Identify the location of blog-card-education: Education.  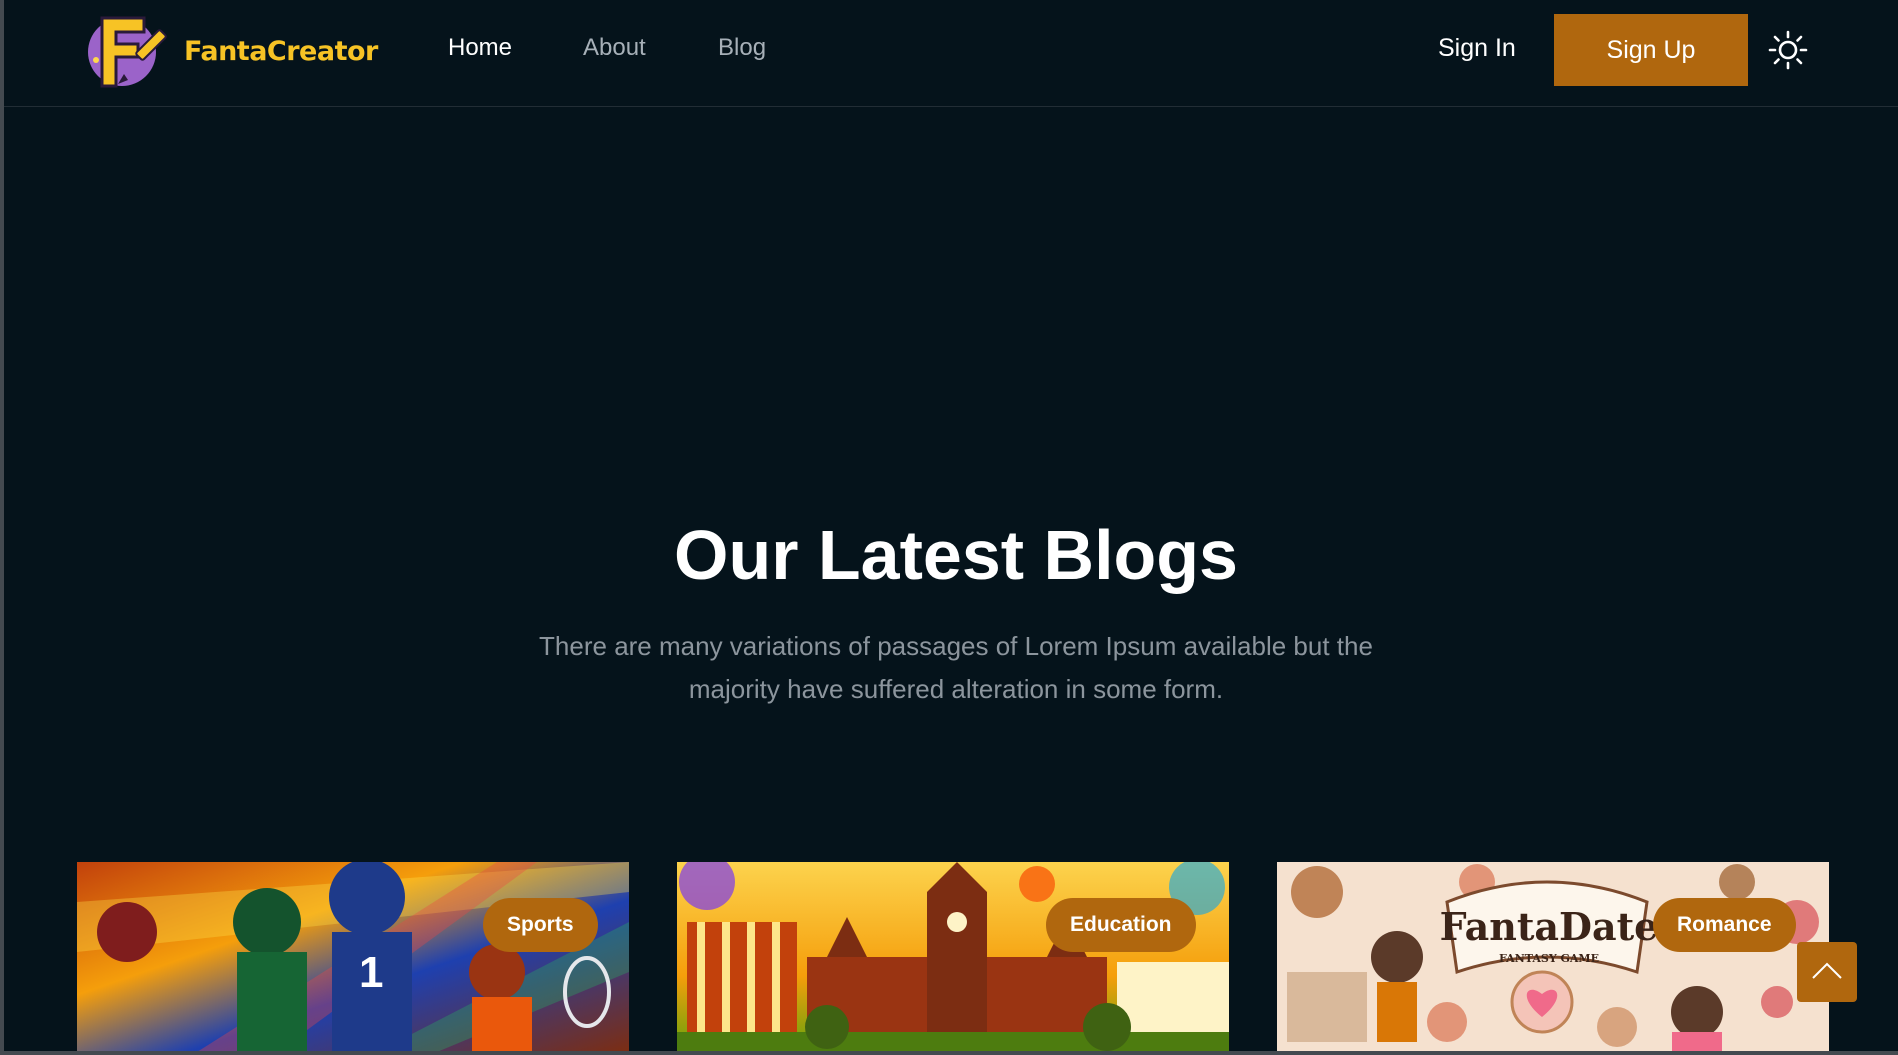
(953, 956).